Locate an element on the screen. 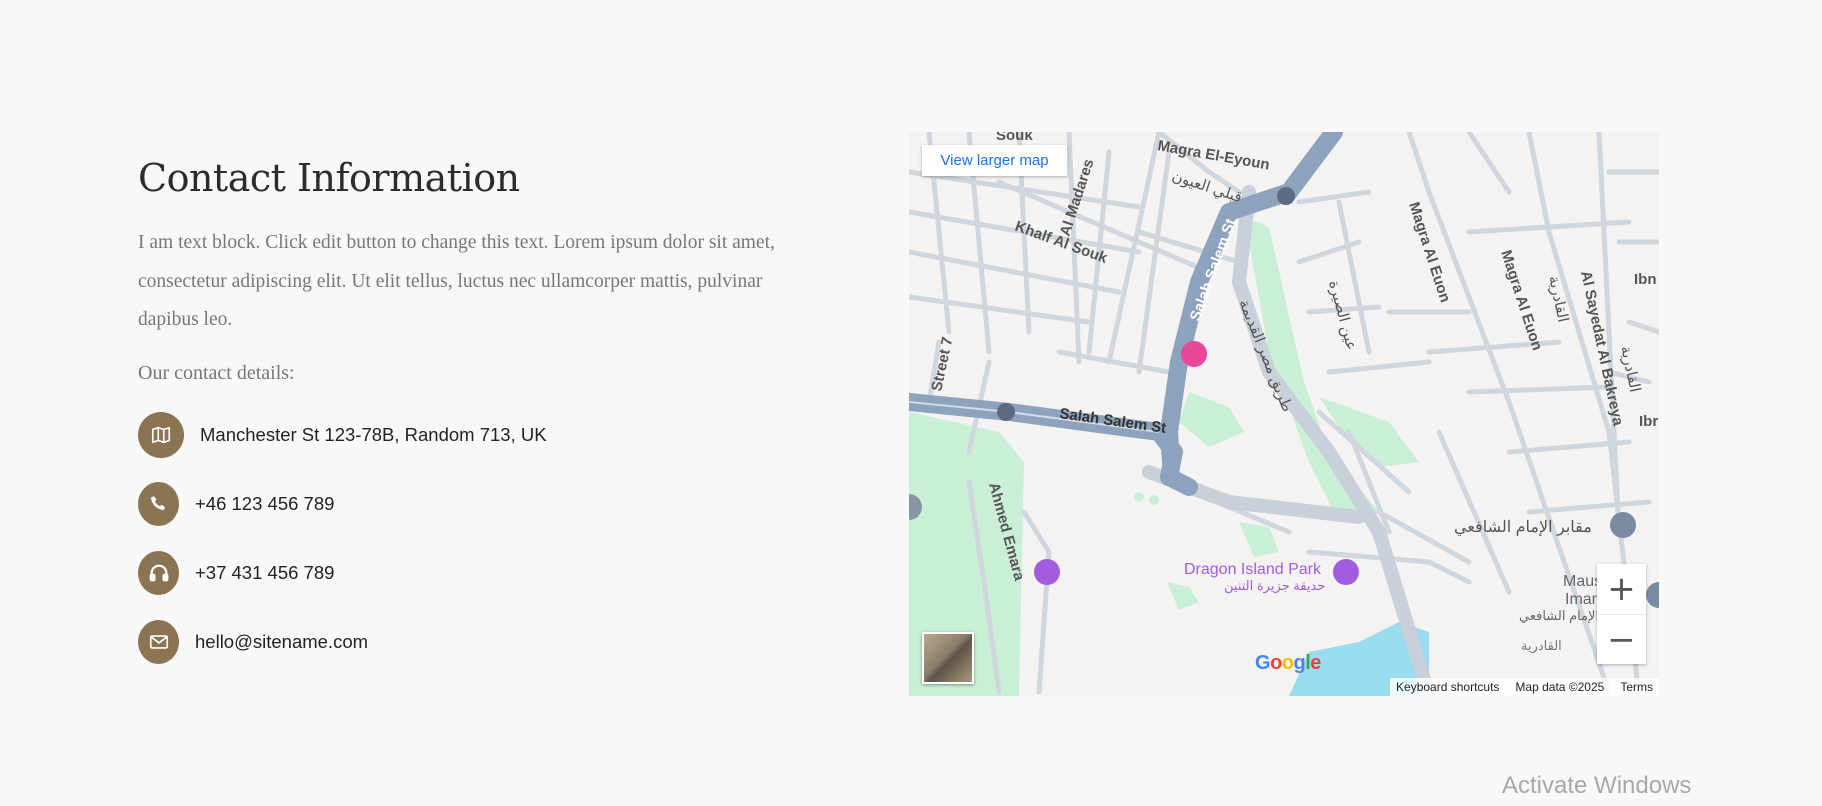 This screenshot has height=806, width=1822. zoom-out-button: − is located at coordinates (1621, 640).